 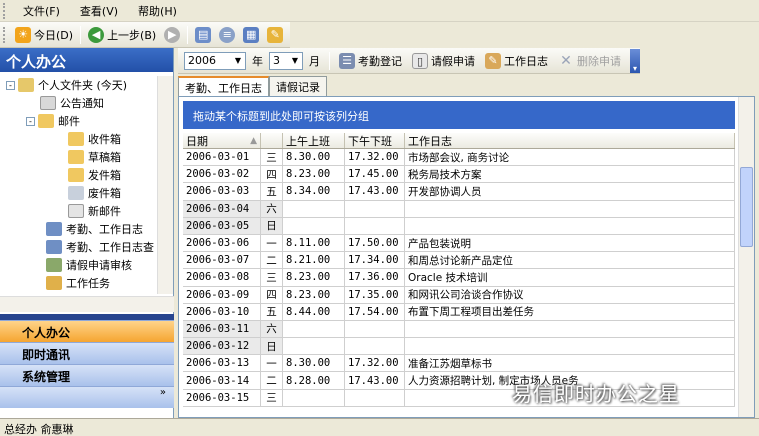 I want to click on delete-request-button: ✕ 删除申请, so click(x=589, y=61).